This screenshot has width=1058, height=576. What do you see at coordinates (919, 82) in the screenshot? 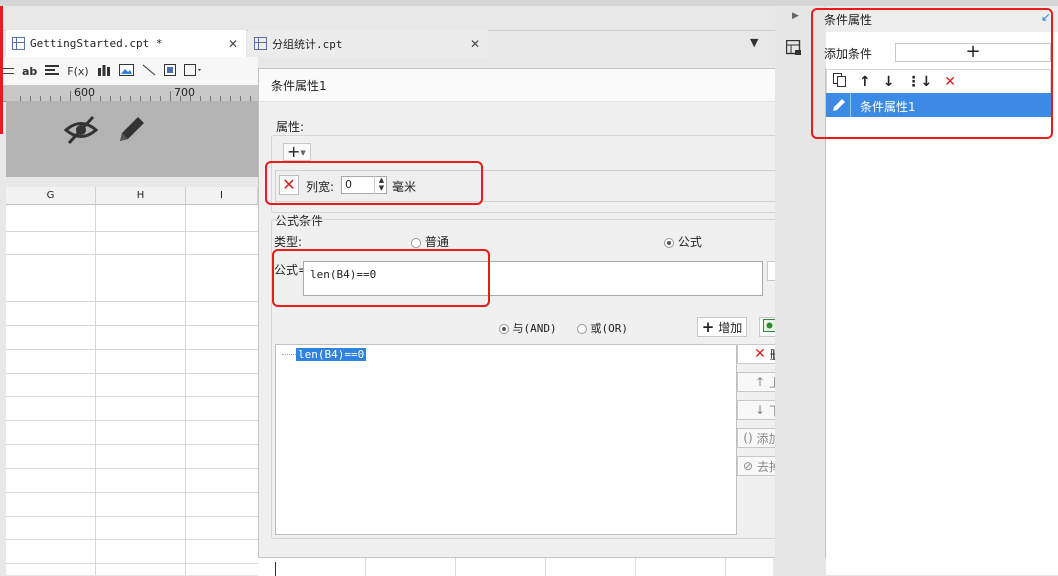
I see `move-bottom-icon: ⋮↓` at bounding box center [919, 82].